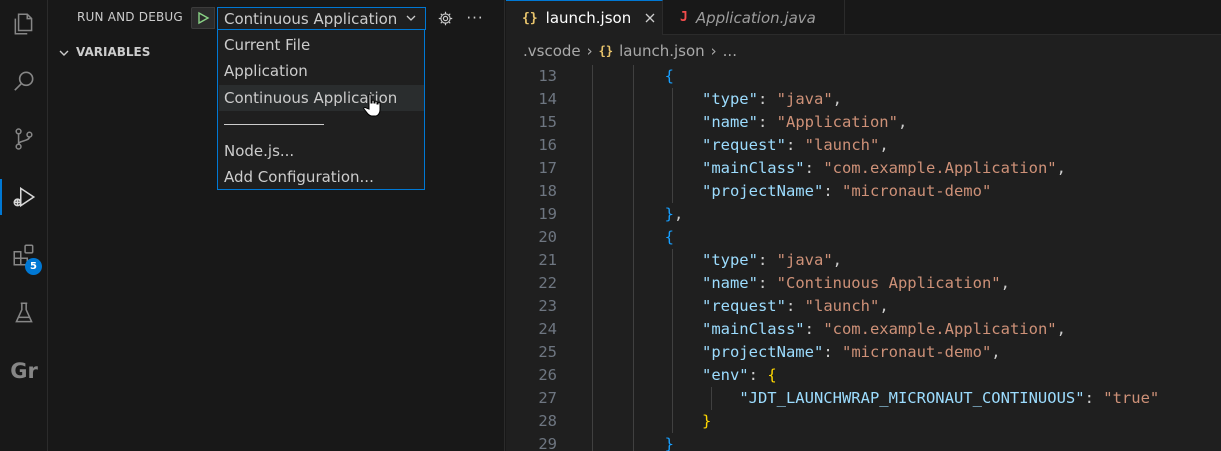 Image resolution: width=1221 pixels, height=451 pixels. I want to click on tab-label: launch.json, so click(588, 18).